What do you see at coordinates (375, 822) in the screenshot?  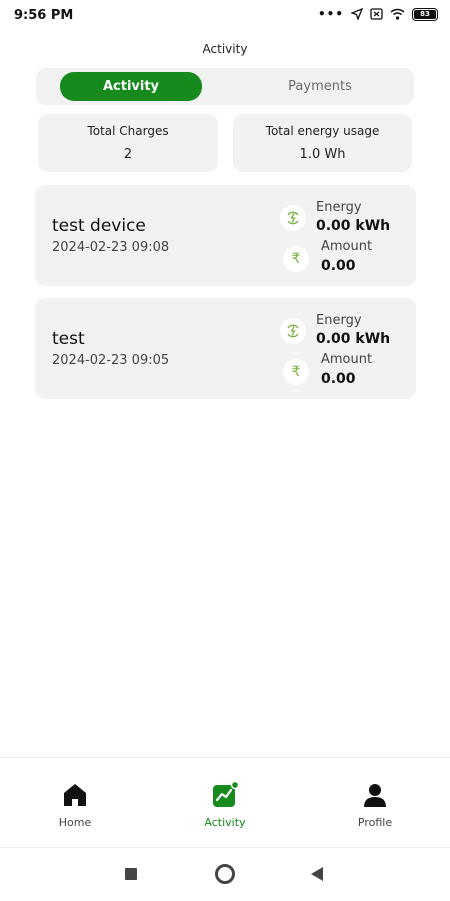 I see `nav-profile-label: Profile` at bounding box center [375, 822].